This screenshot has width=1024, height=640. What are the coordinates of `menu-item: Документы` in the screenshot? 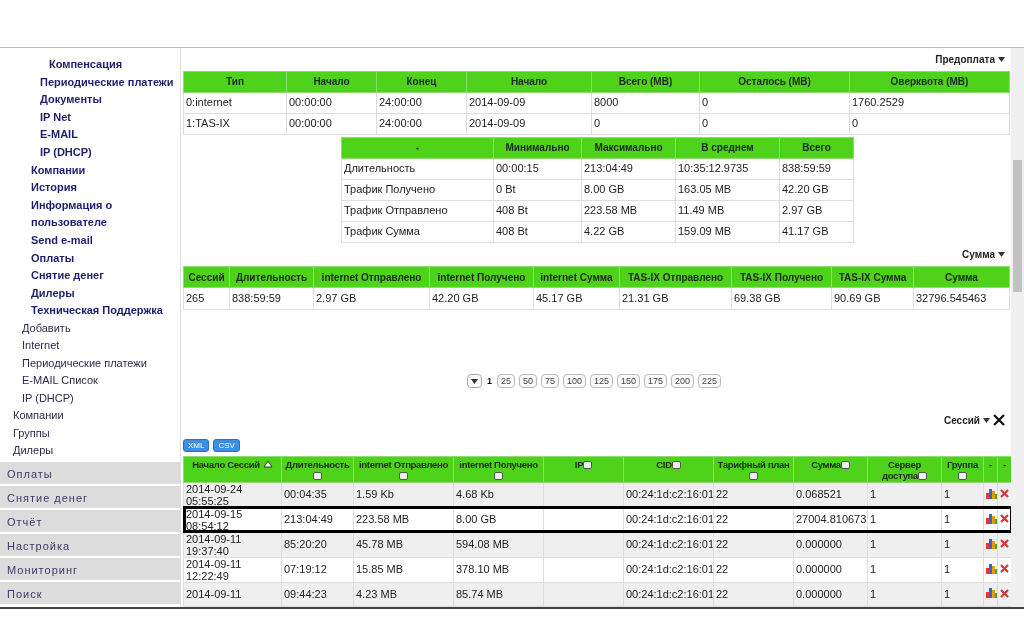 It's located at (90, 100).